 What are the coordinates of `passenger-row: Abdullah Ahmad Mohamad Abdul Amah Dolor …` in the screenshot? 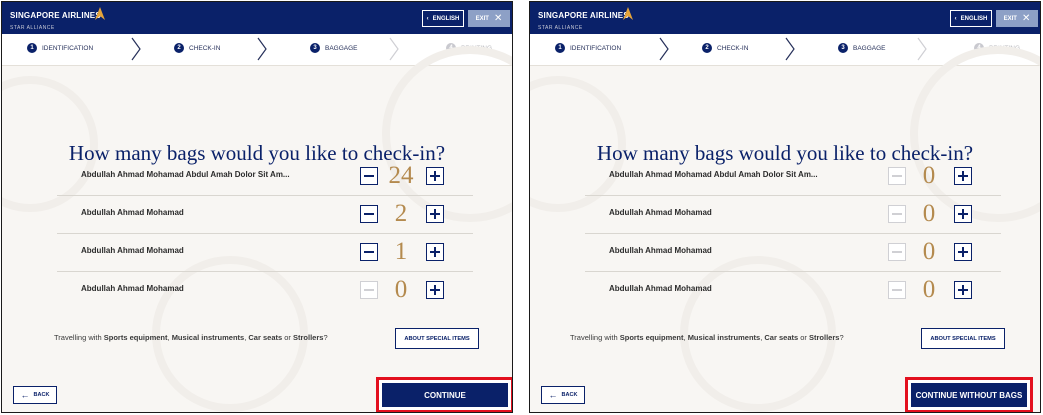 It's located at (259, 177).